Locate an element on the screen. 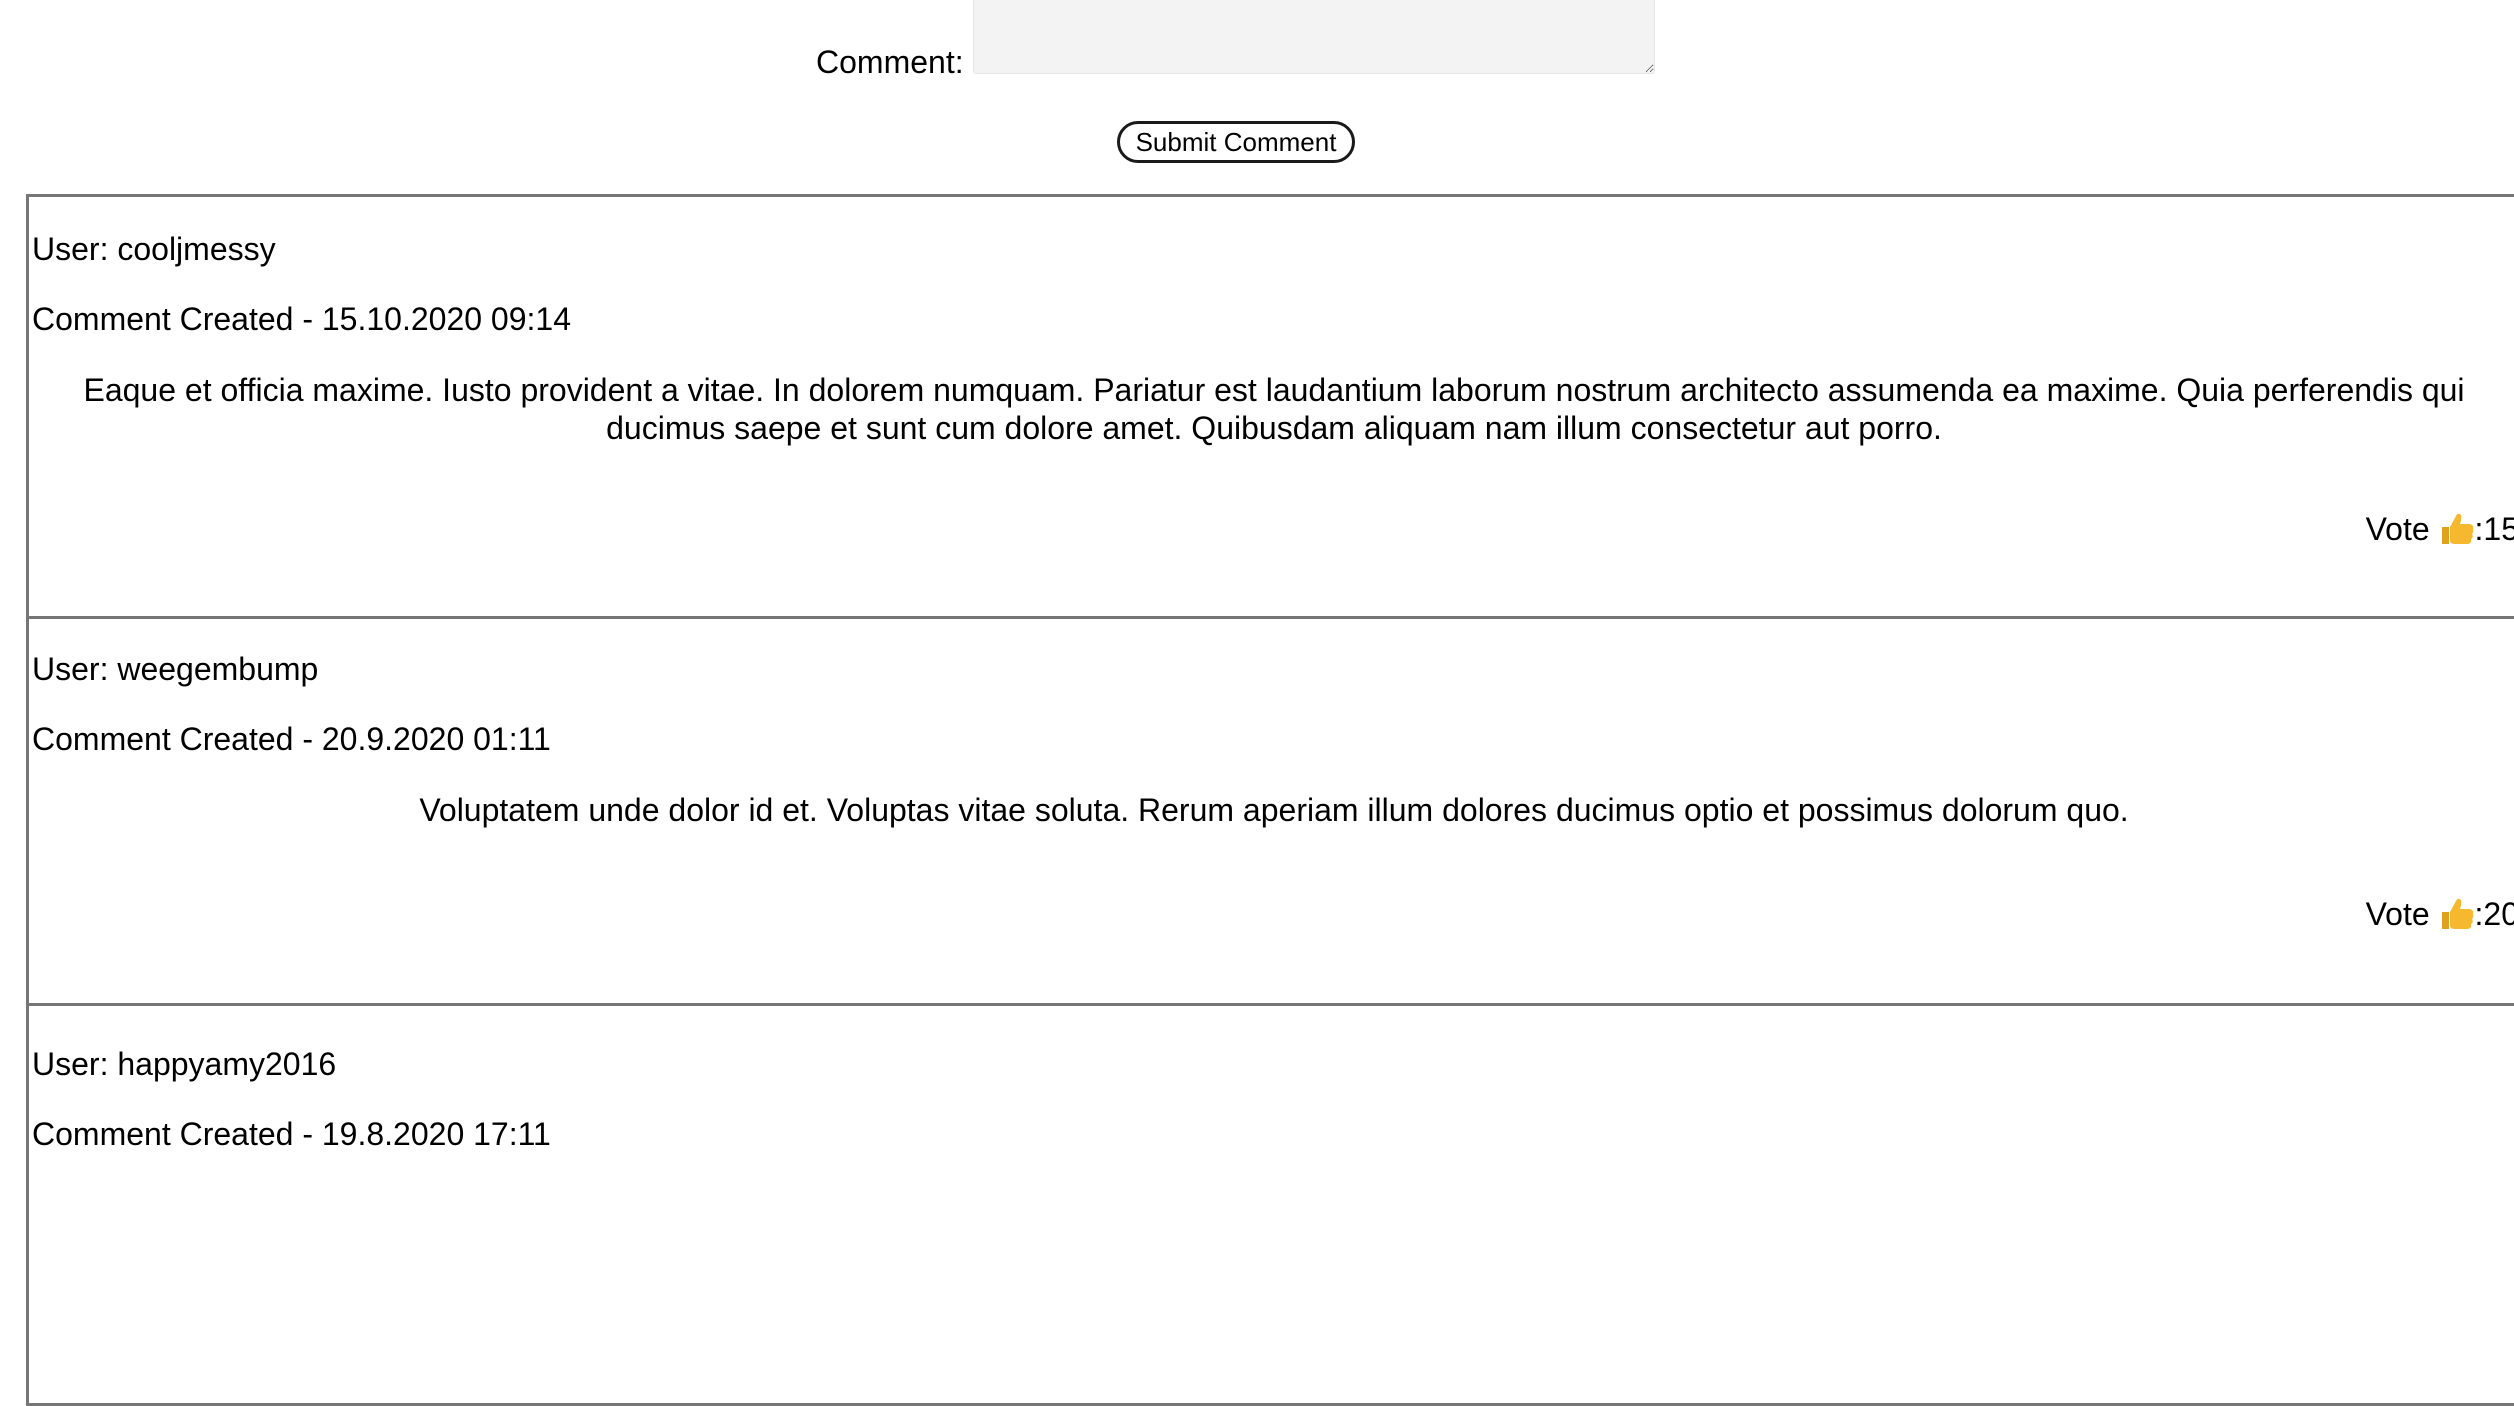 The width and height of the screenshot is (2514, 1406). comment-user: User: cooljmessy is located at coordinates (154, 249).